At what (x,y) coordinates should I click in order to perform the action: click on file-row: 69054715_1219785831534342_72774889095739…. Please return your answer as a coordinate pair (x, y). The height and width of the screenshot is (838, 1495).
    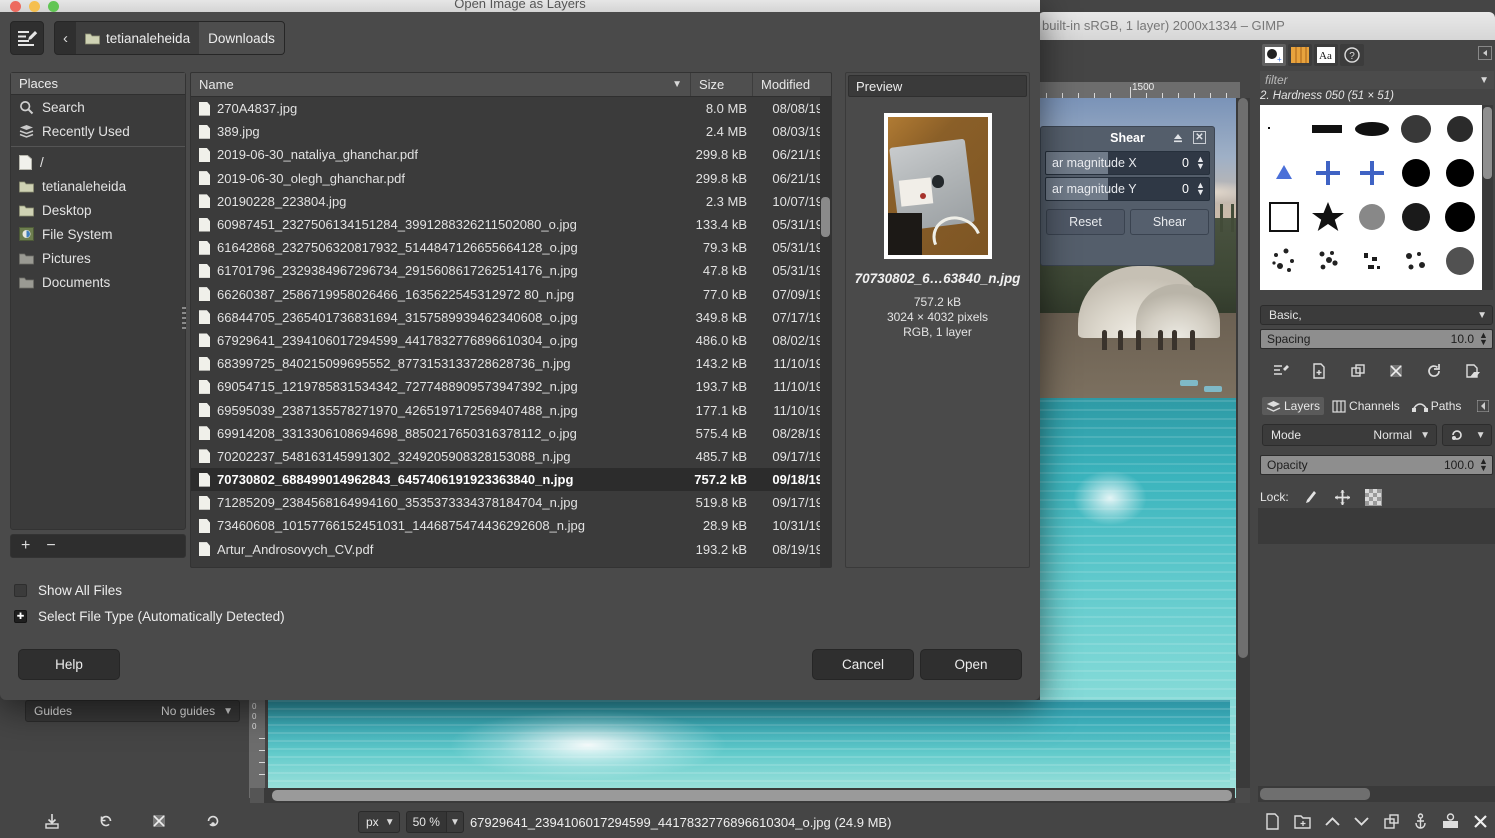
    Looking at the image, I should click on (511, 386).